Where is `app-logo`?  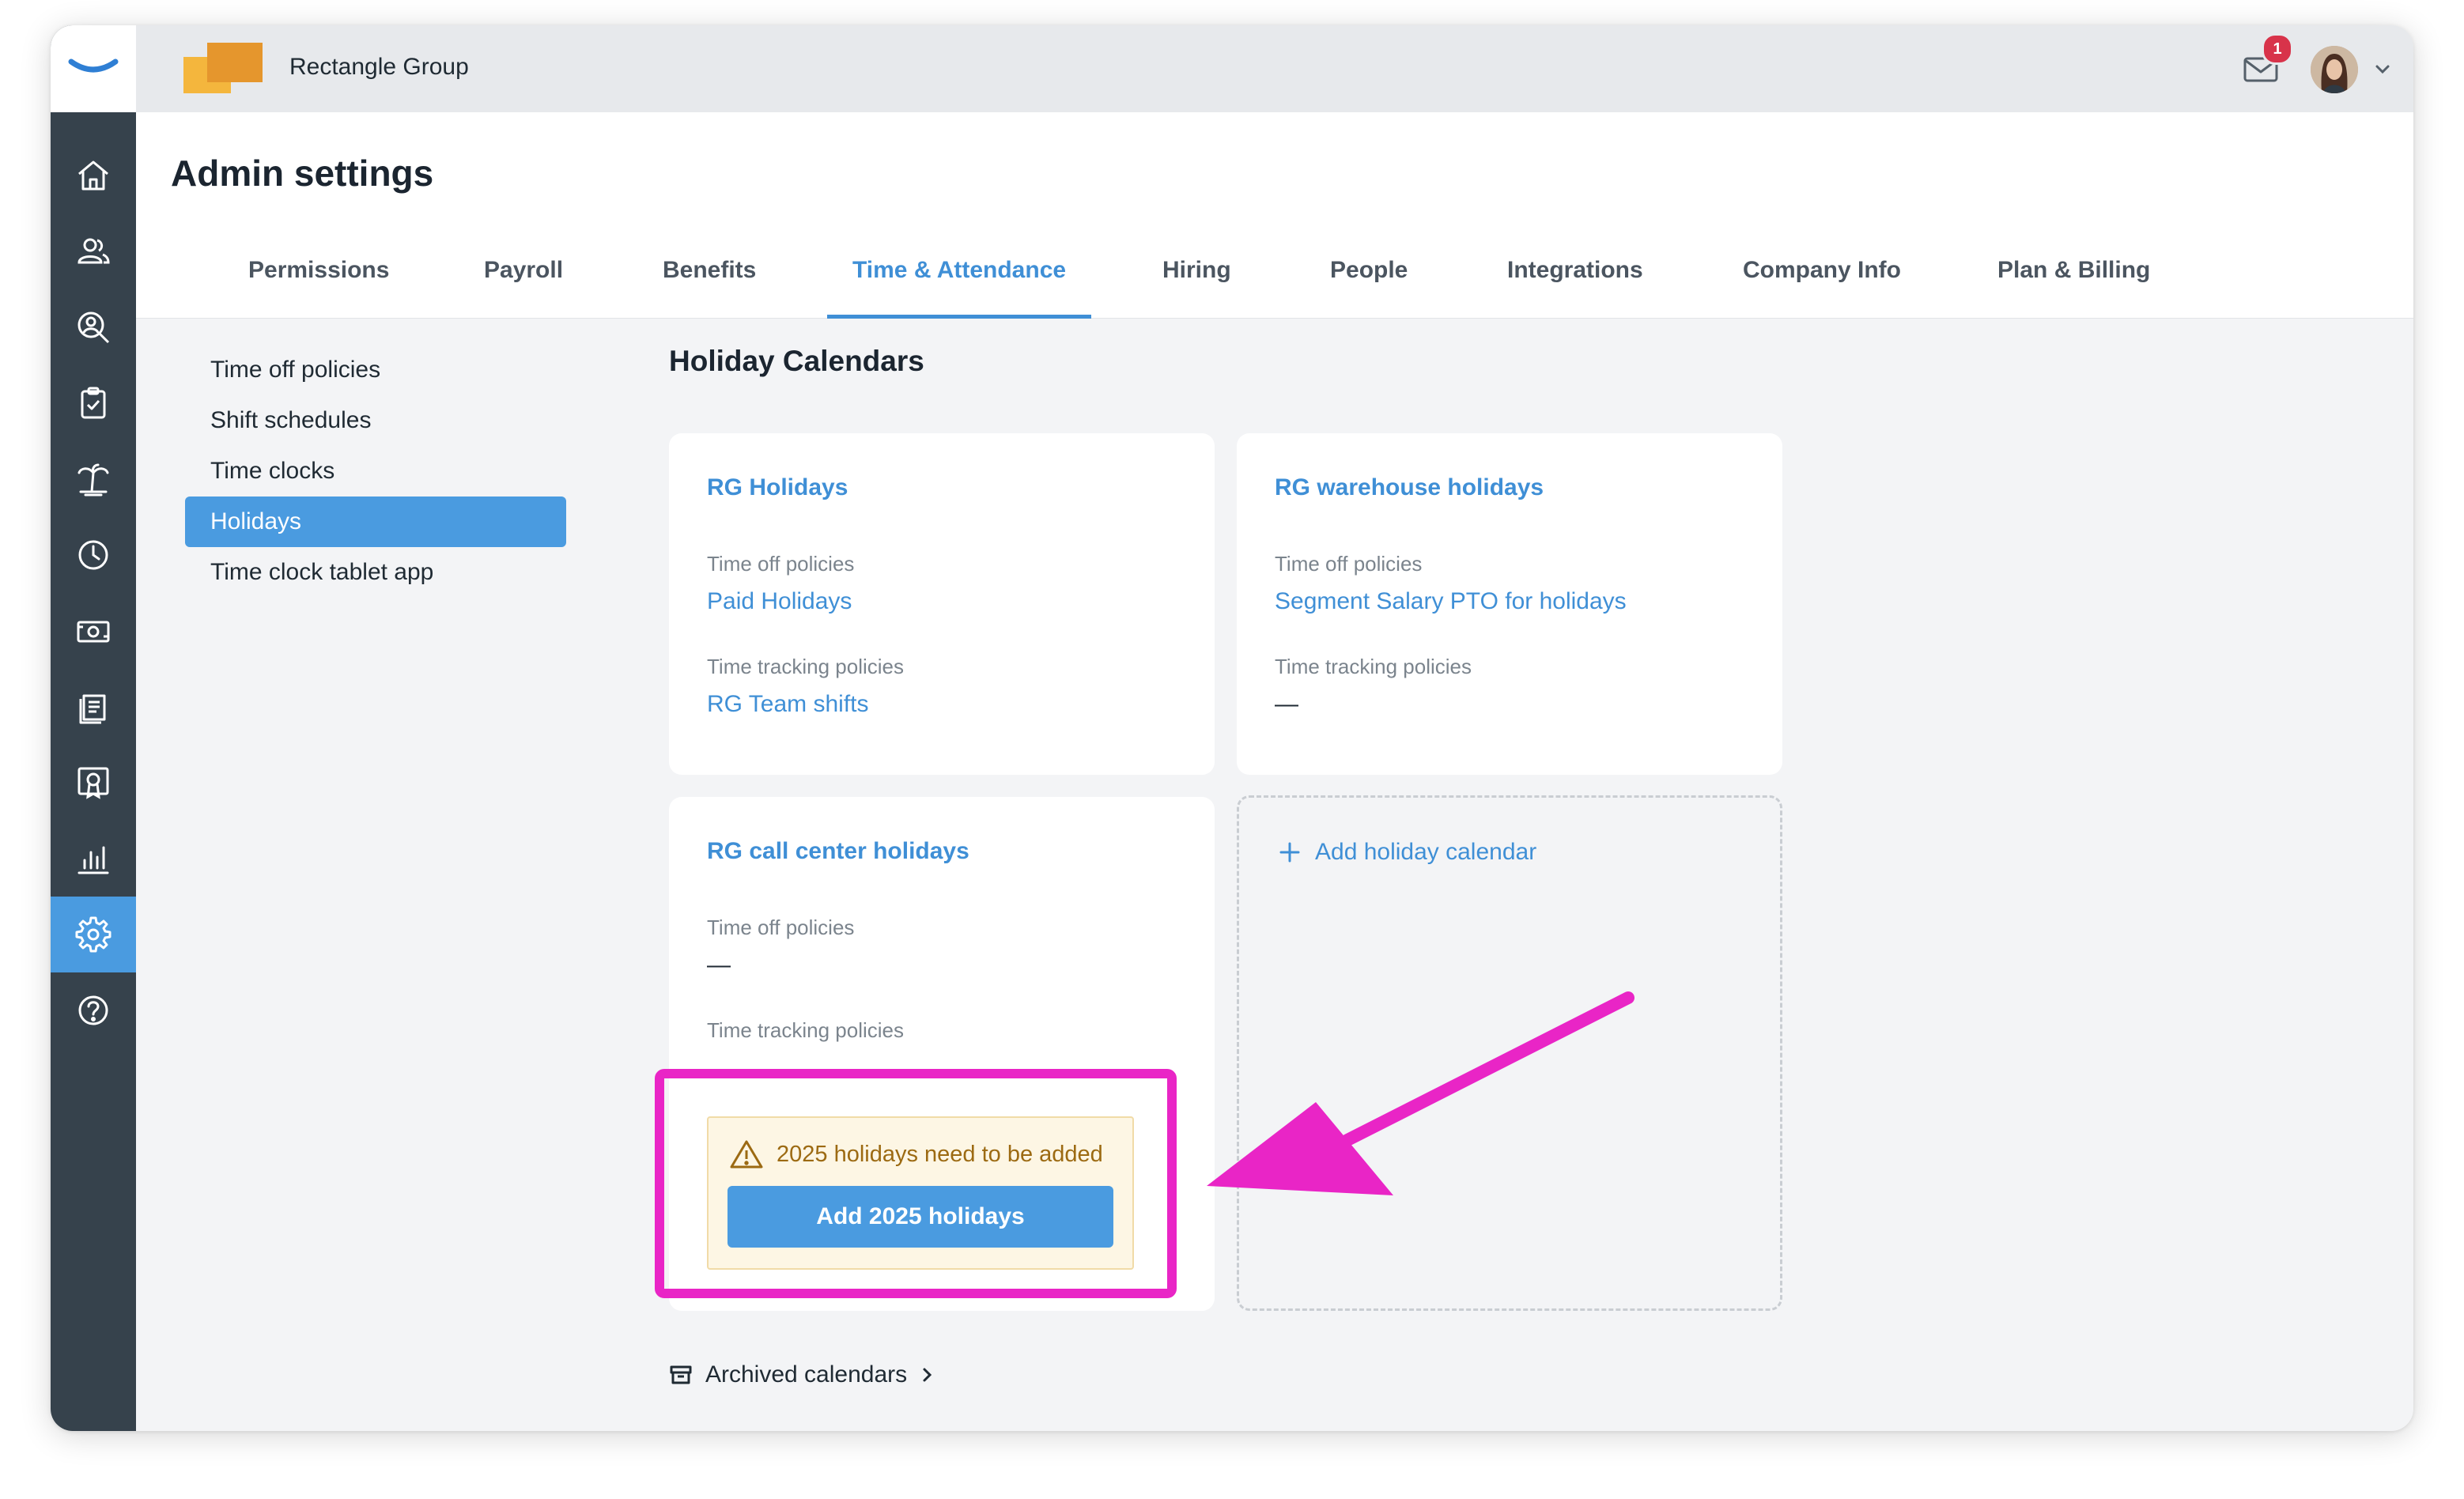 app-logo is located at coordinates (93, 69).